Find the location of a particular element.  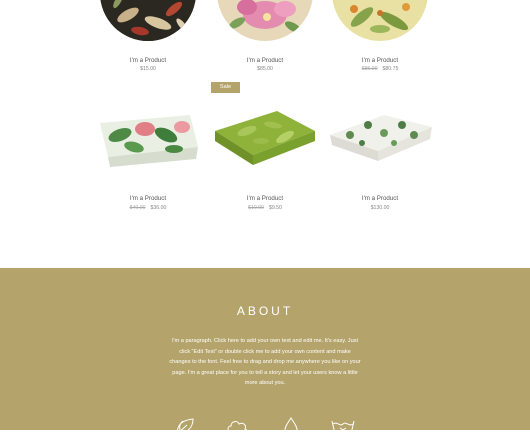

product-image-green-blanket is located at coordinates (265, 142).